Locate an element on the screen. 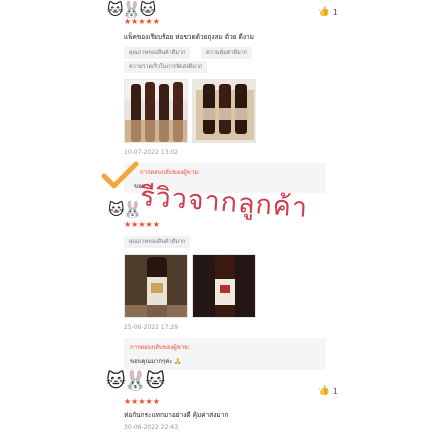 This screenshot has width=432, height=432. seller-reply-body: ขอบคุณมากๆค่ะ 🙏 is located at coordinates (156, 361).